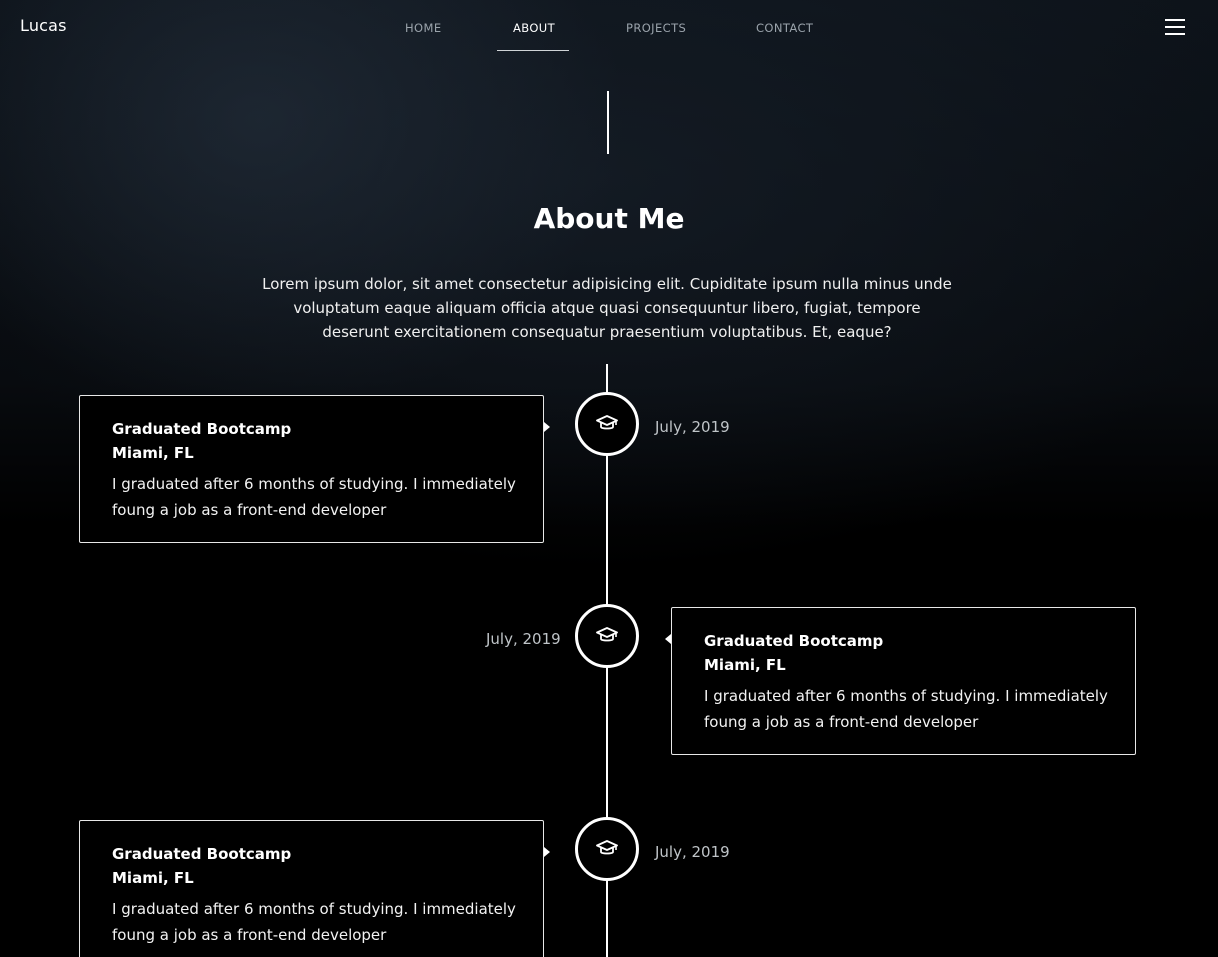 This screenshot has height=957, width=1218. I want to click on decorative-divider, so click(608, 122).